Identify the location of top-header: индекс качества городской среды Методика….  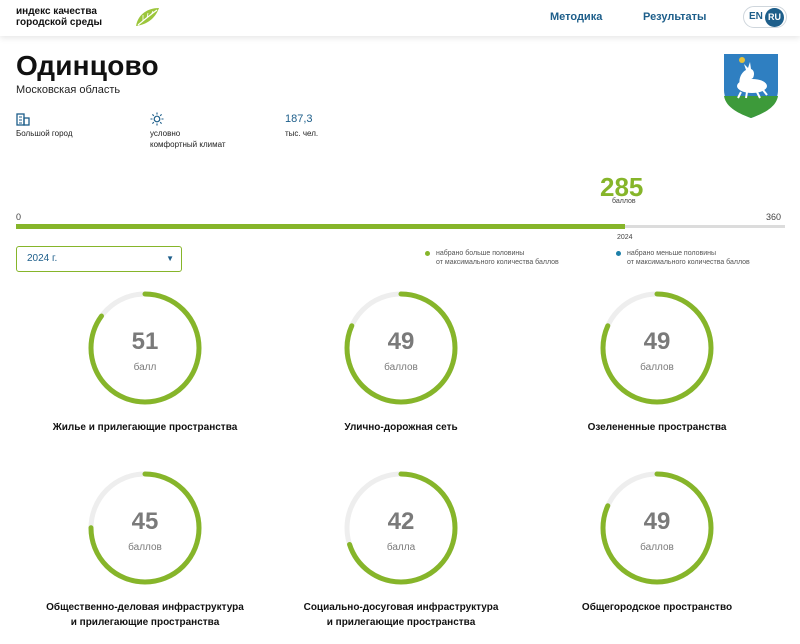
(400, 18).